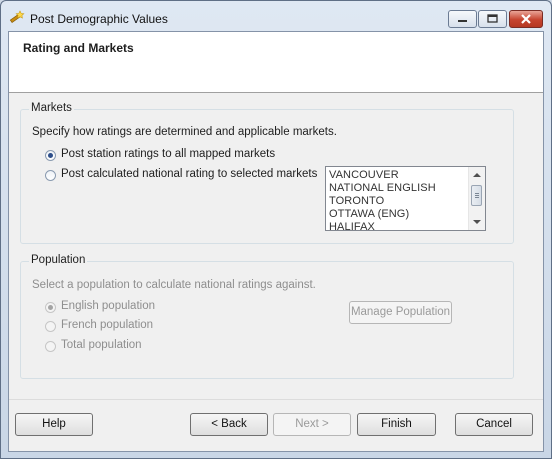 The height and width of the screenshot is (459, 552). What do you see at coordinates (477, 222) in the screenshot?
I see `scroll-down-arrow-icon` at bounding box center [477, 222].